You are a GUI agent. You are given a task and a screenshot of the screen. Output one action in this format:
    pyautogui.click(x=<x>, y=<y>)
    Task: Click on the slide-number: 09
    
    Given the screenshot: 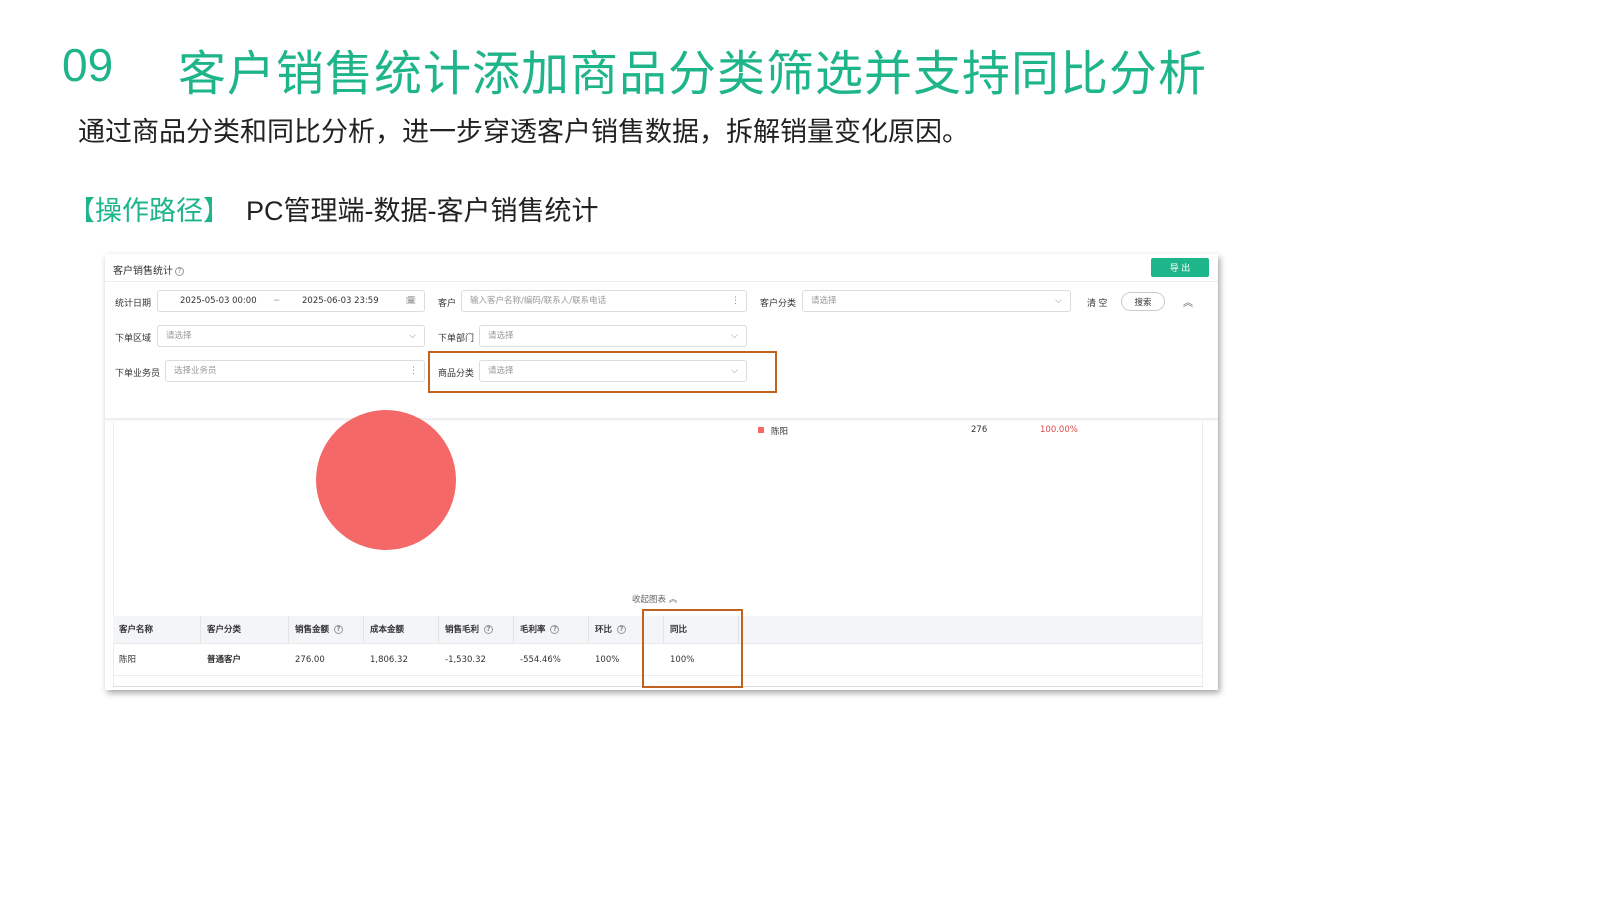 What is the action you would take?
    pyautogui.click(x=88, y=65)
    